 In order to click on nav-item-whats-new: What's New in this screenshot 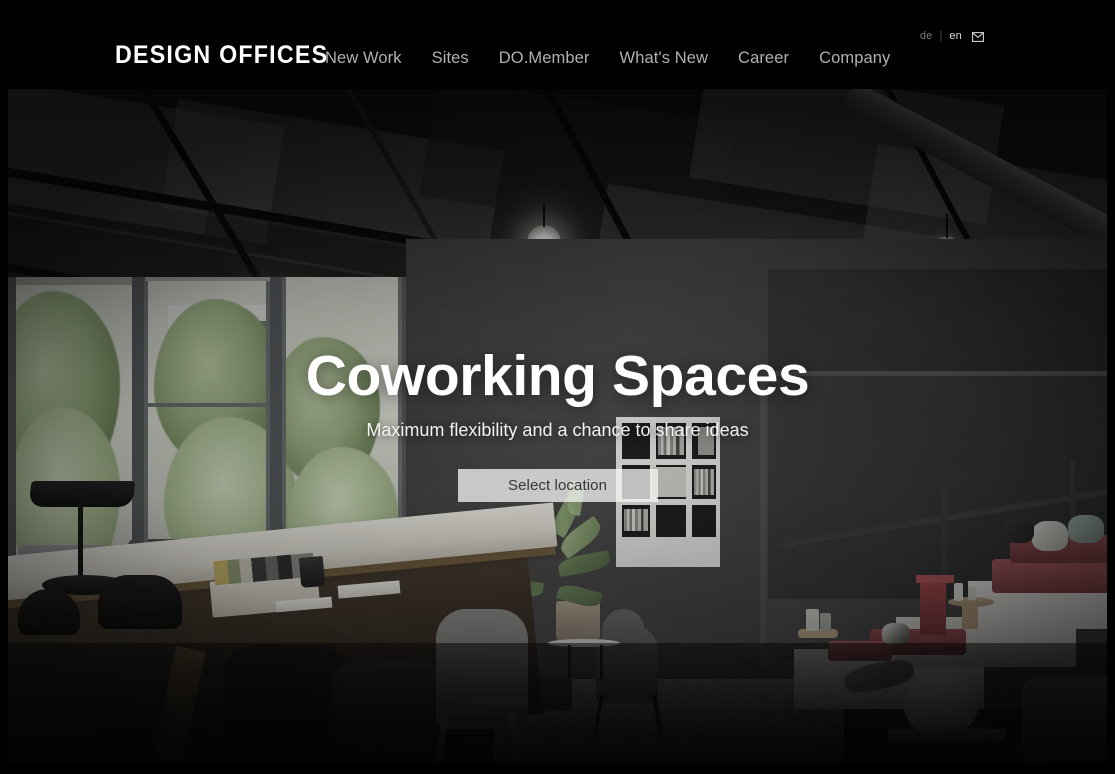, I will do `click(664, 58)`.